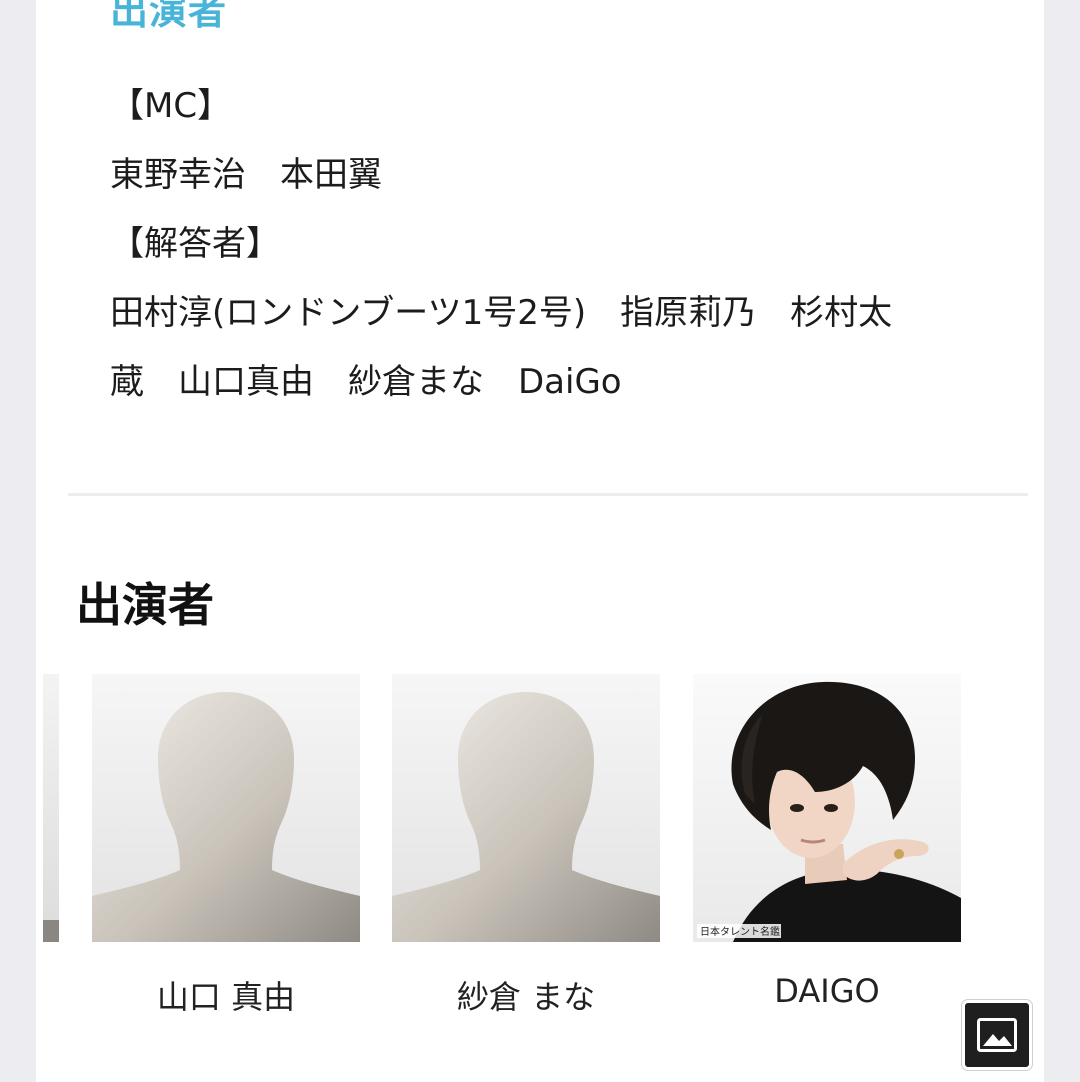 Image resolution: width=1080 pixels, height=1082 pixels. I want to click on performer-name: 山口 真由, so click(226, 997).